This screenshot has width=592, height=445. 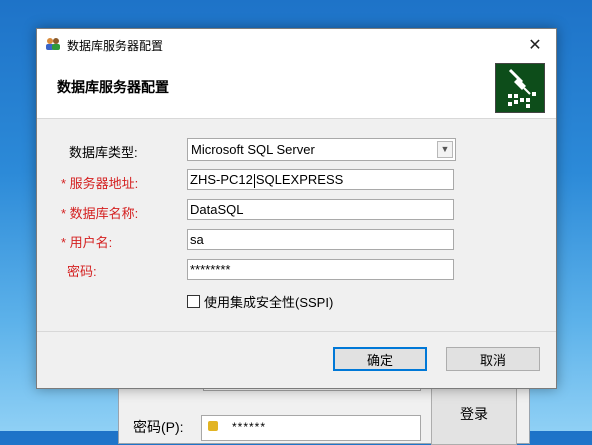 What do you see at coordinates (53, 44) in the screenshot?
I see `users-icon` at bounding box center [53, 44].